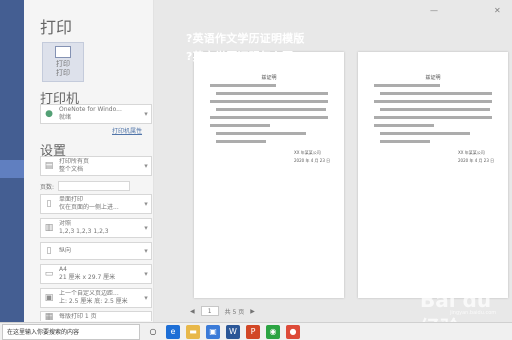 The height and width of the screenshot is (340, 512). What do you see at coordinates (434, 10) in the screenshot?
I see `minimize-icon: —` at bounding box center [434, 10].